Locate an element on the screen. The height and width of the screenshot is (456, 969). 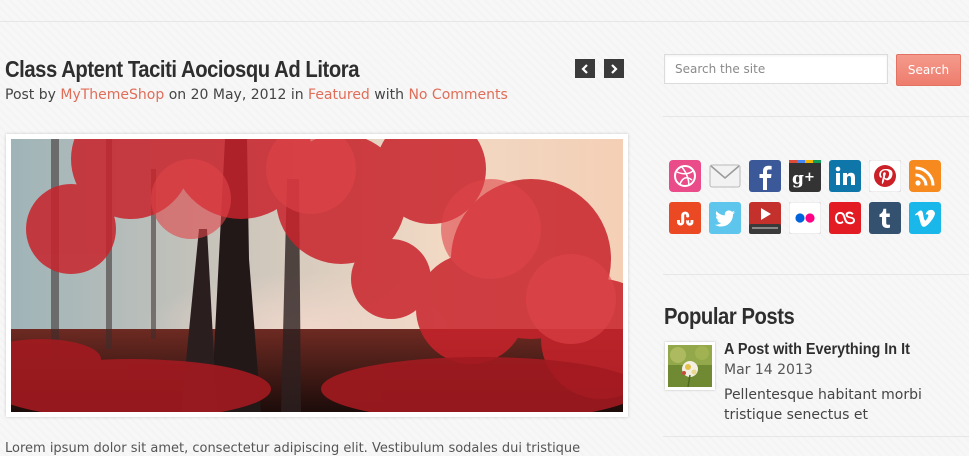
flower-thumbnail-image is located at coordinates (690, 366).